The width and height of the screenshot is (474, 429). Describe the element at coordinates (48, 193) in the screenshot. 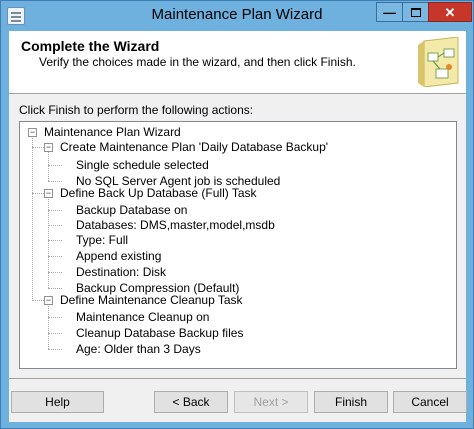

I see `collapse-toggle-group-2: −` at that location.